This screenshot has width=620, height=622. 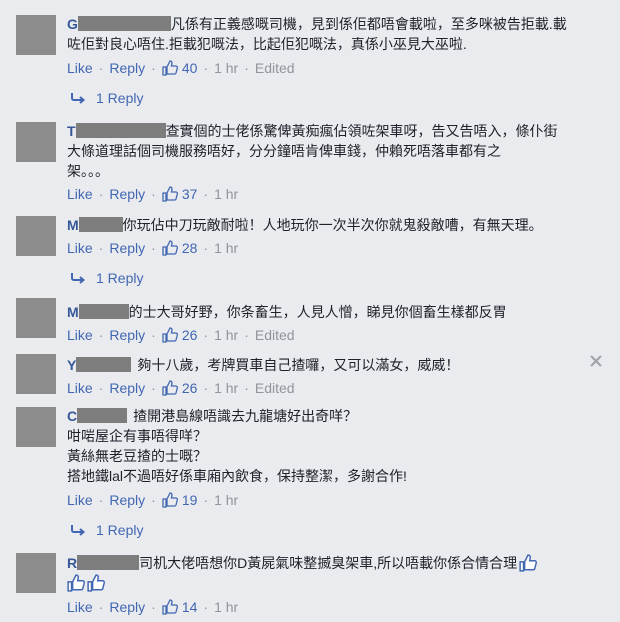 What do you see at coordinates (88, 171) in the screenshot?
I see `comment-text: 架。。。` at bounding box center [88, 171].